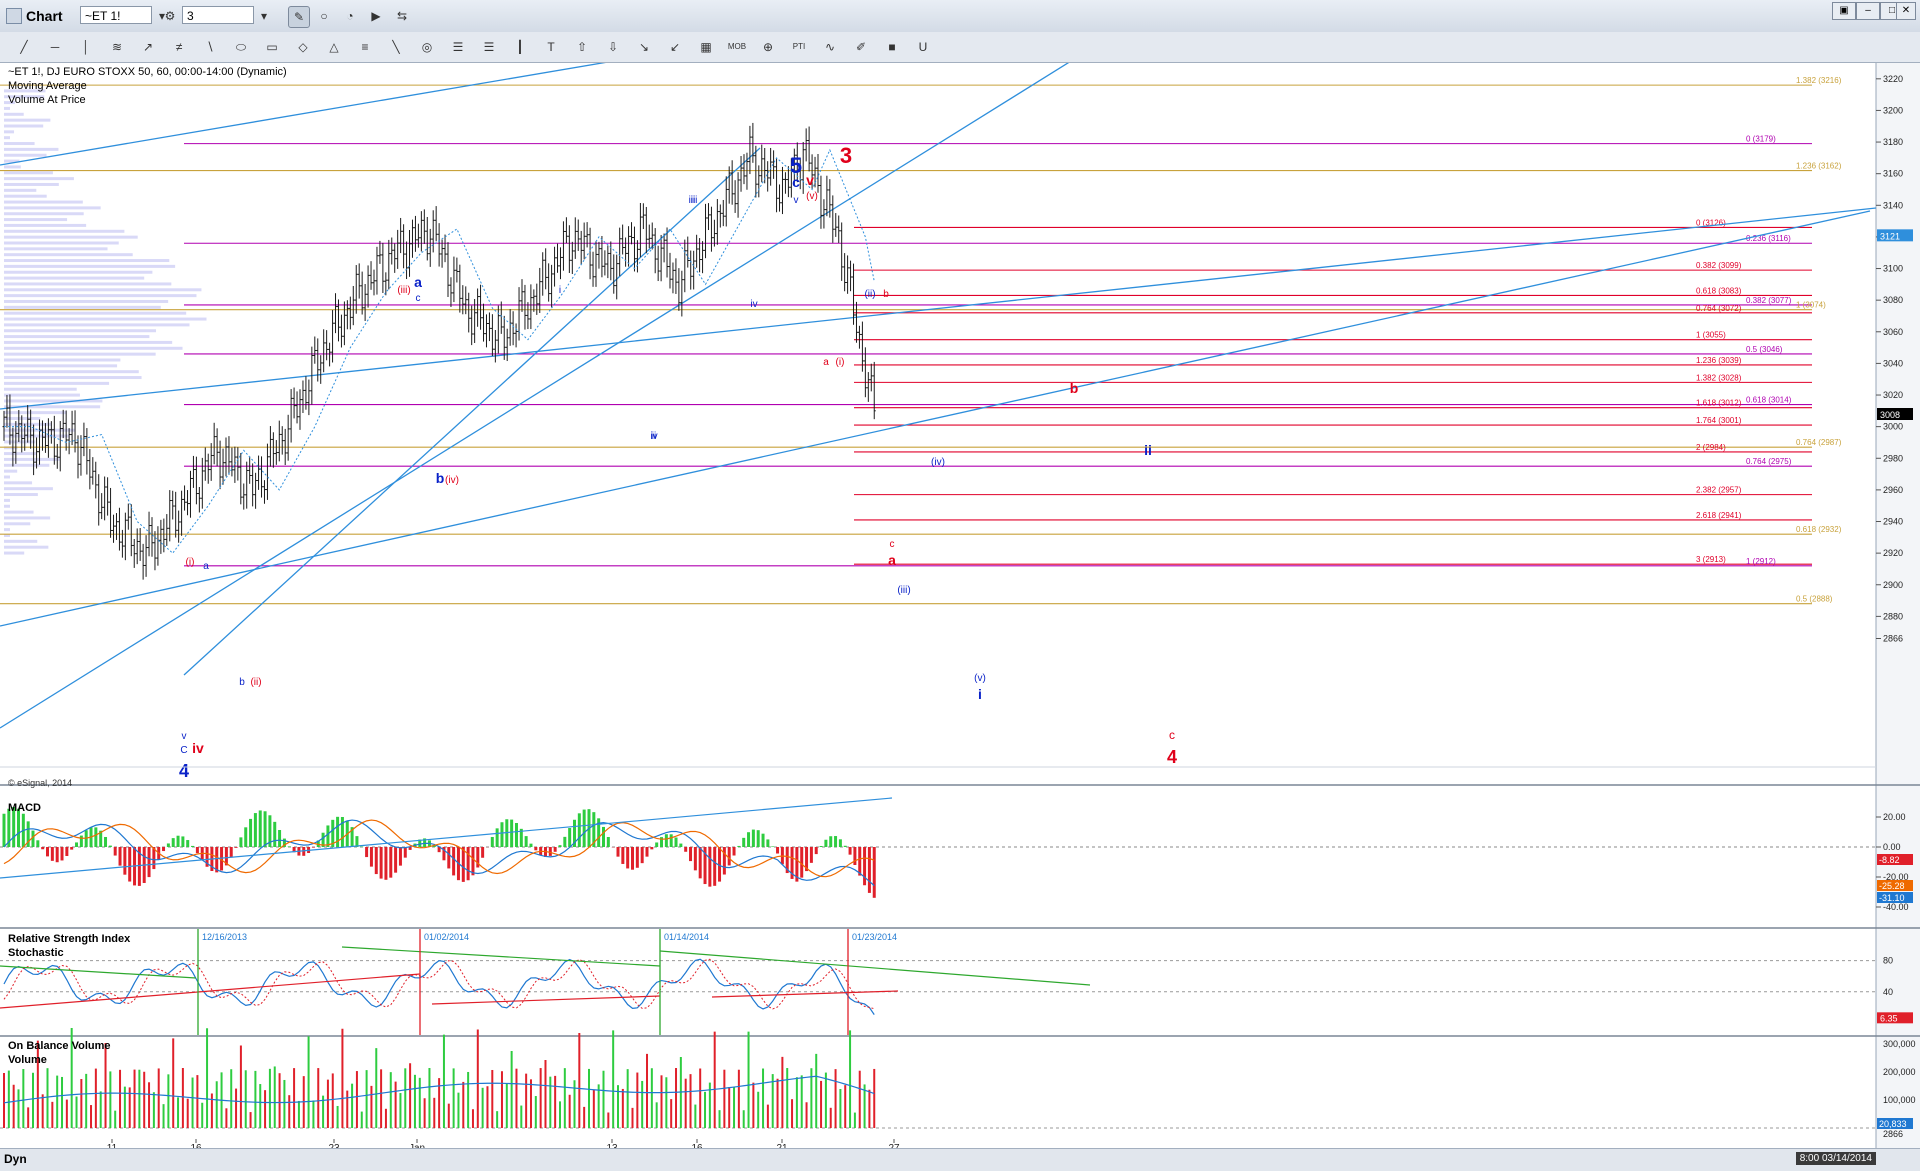  What do you see at coordinates (840, 362) in the screenshot?
I see `wave-label: (i)` at bounding box center [840, 362].